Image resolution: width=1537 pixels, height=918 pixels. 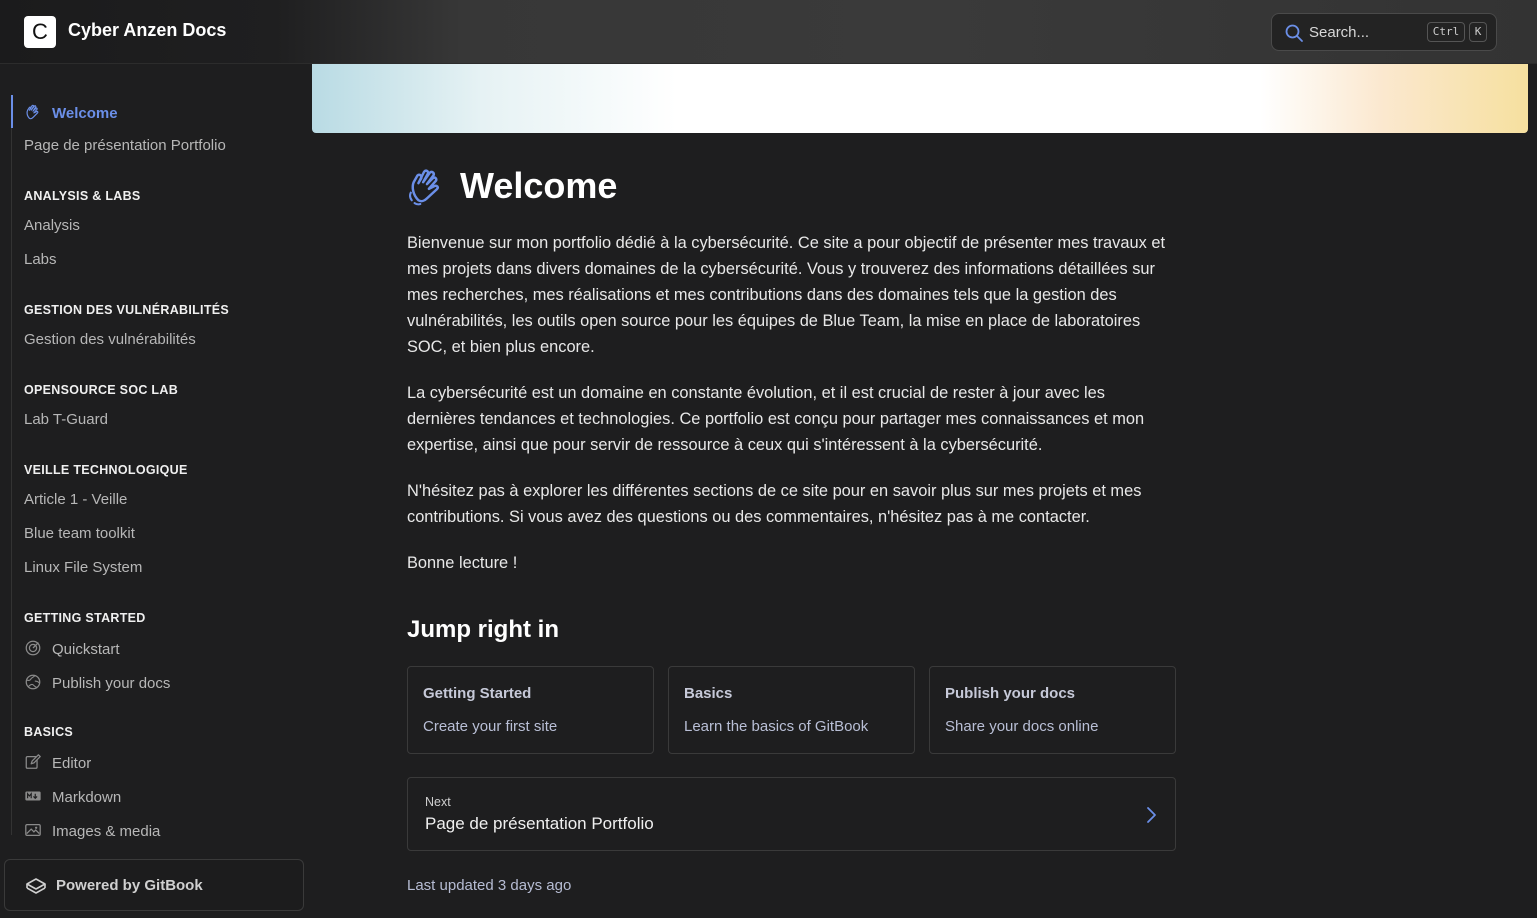 I want to click on sidebar-item-publish-docs: Publish your docs, so click(x=97, y=682).